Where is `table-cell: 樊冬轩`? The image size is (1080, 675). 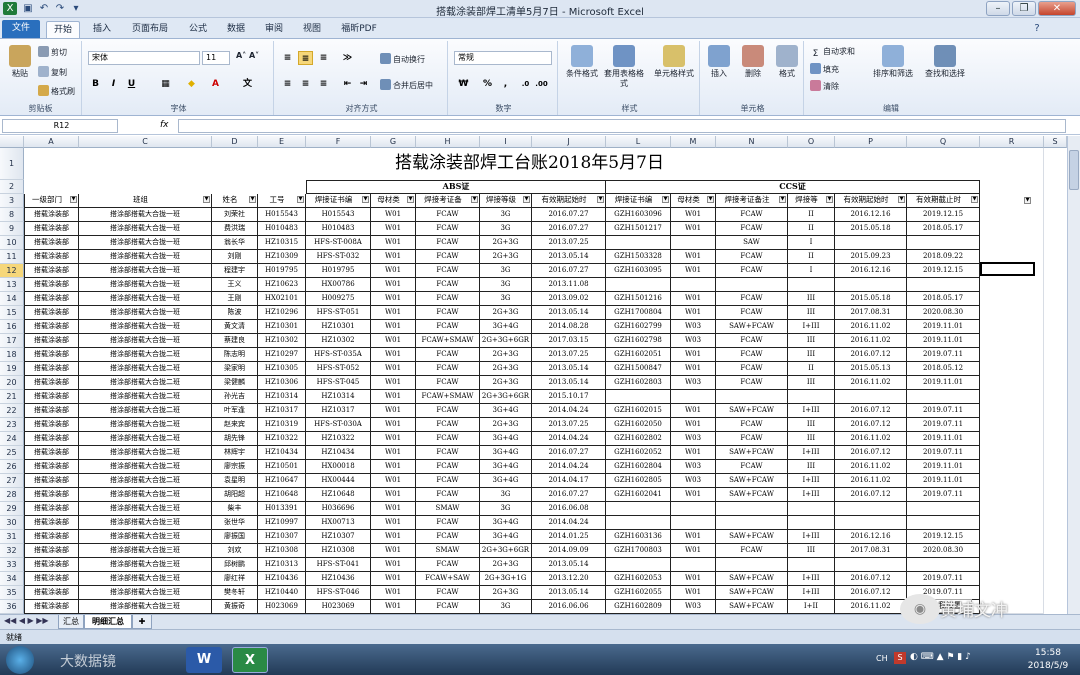 table-cell: 樊冬轩 is located at coordinates (235, 593).